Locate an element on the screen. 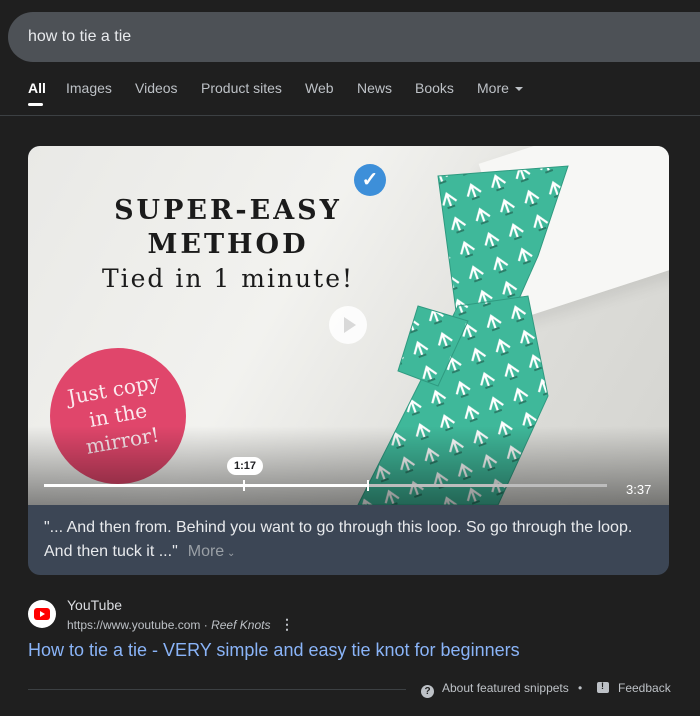 This screenshot has width=700, height=716. url-breadcrumb: Reef Knots is located at coordinates (241, 625).